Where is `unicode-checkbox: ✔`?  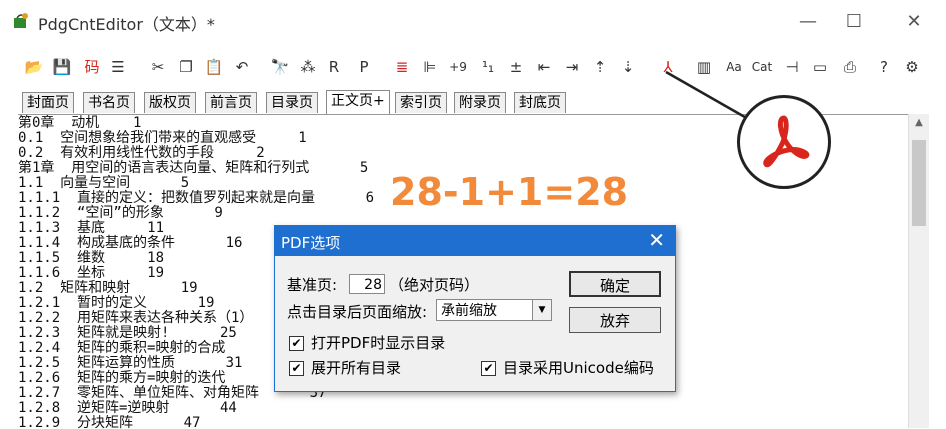 unicode-checkbox: ✔ is located at coordinates (488, 368).